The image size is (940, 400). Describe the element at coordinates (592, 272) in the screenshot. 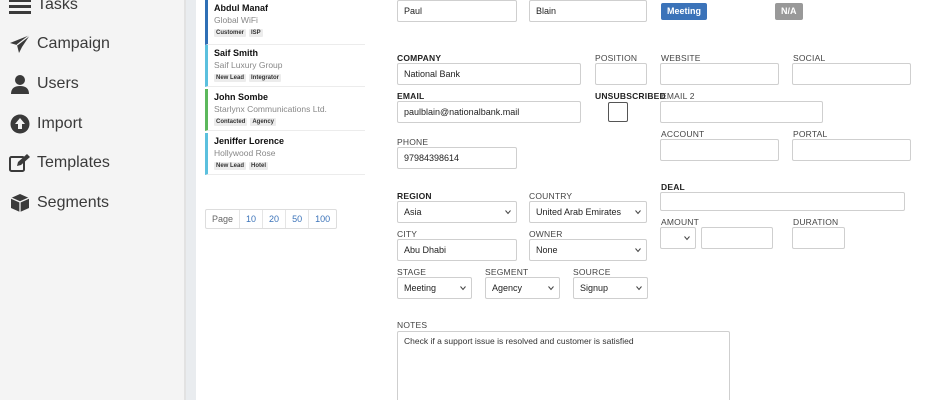

I see `source-label: SOURCE` at that location.